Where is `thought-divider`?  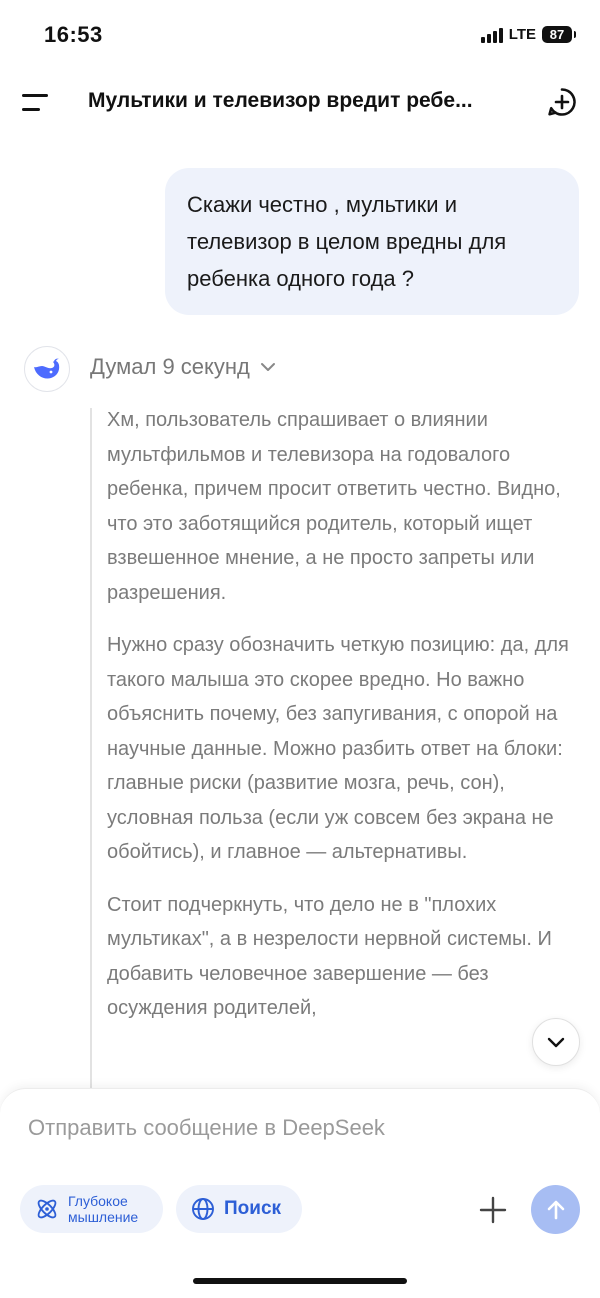 thought-divider is located at coordinates (91, 748).